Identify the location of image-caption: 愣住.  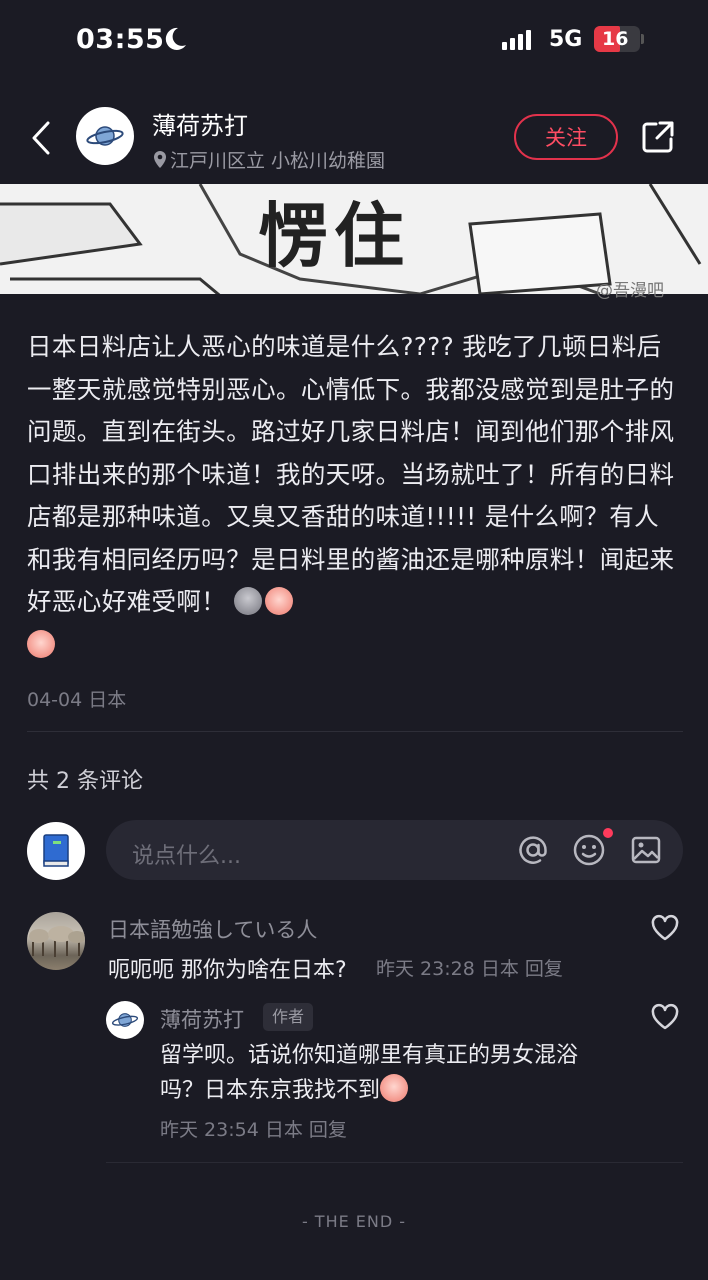
(334, 236).